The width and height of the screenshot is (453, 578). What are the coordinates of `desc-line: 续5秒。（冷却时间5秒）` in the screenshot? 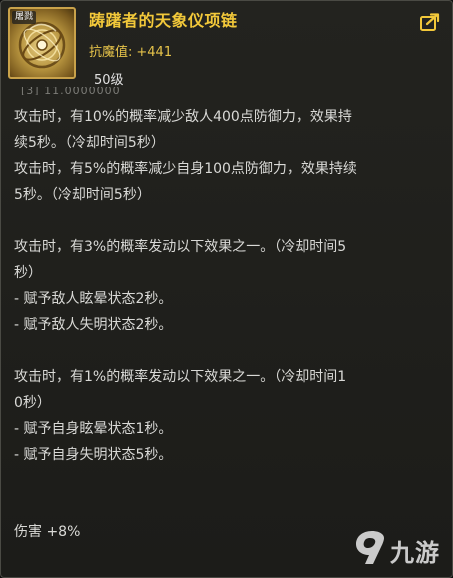 It's located at (89, 143).